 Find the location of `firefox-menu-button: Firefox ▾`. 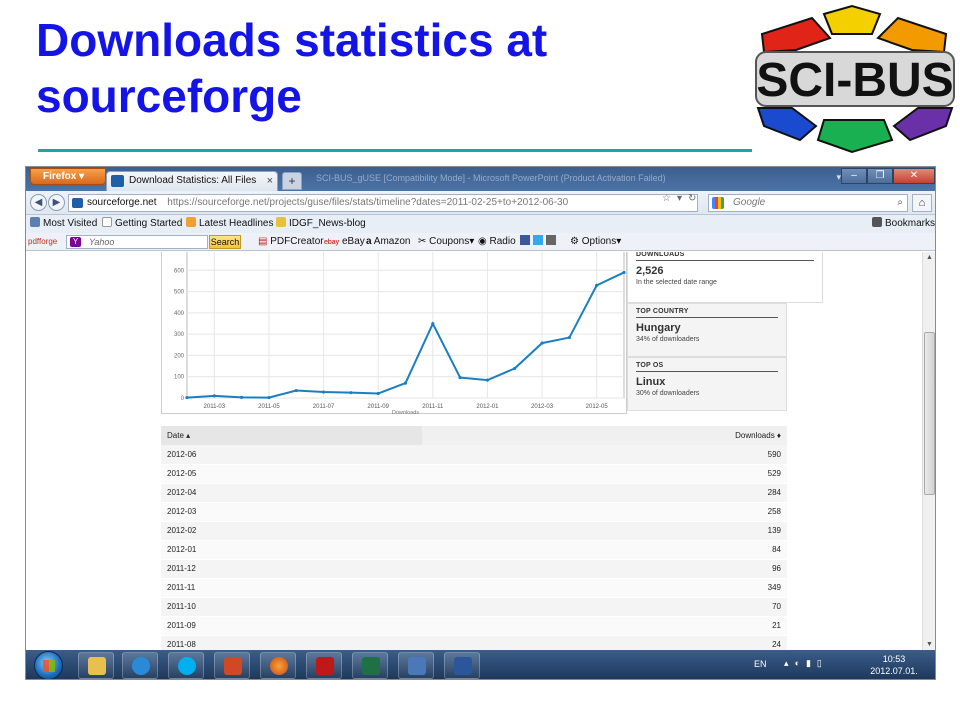

firefox-menu-button: Firefox ▾ is located at coordinates (68, 176).